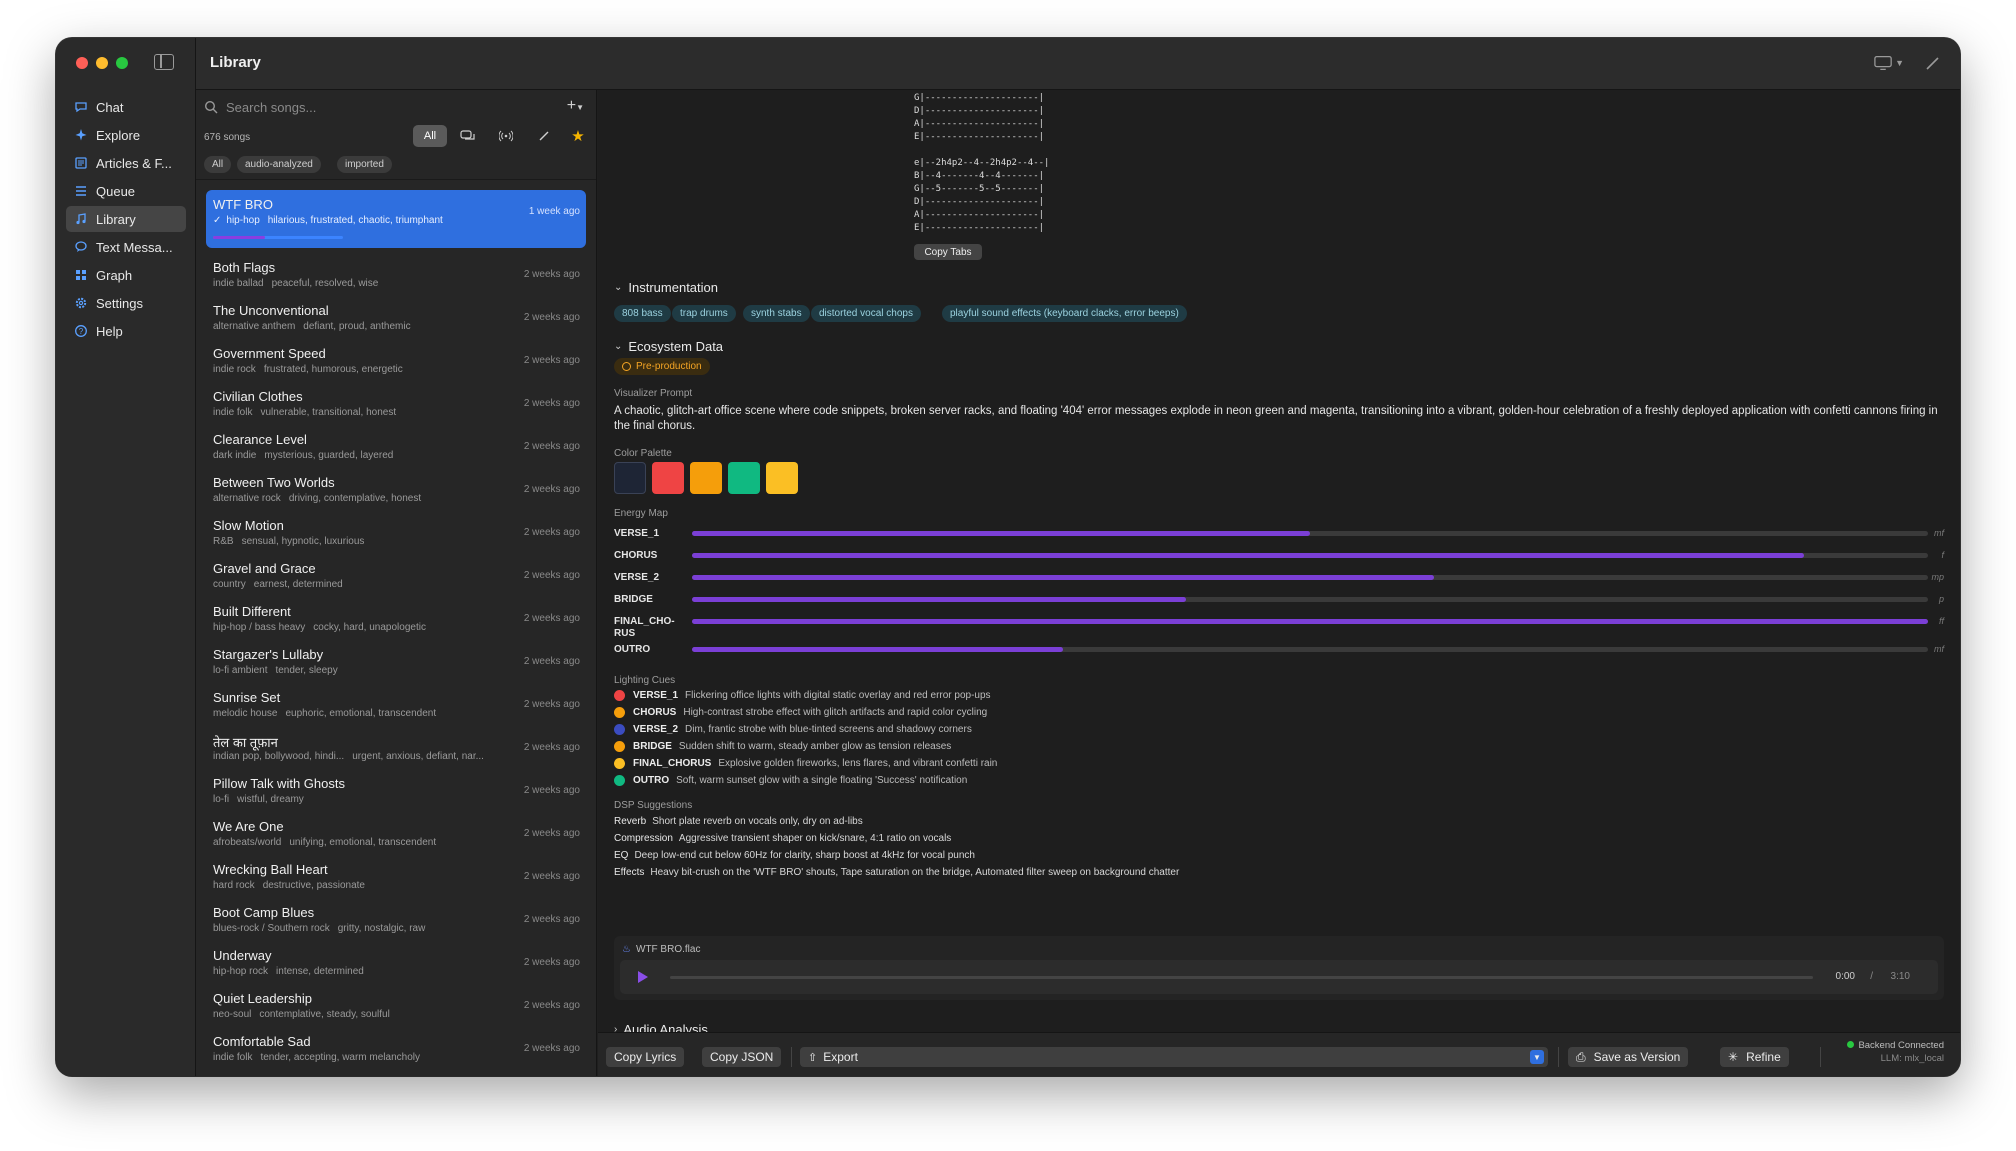 This screenshot has height=1151, width=2016. What do you see at coordinates (126, 303) in the screenshot?
I see `sidebar-item-settings: Settings` at bounding box center [126, 303].